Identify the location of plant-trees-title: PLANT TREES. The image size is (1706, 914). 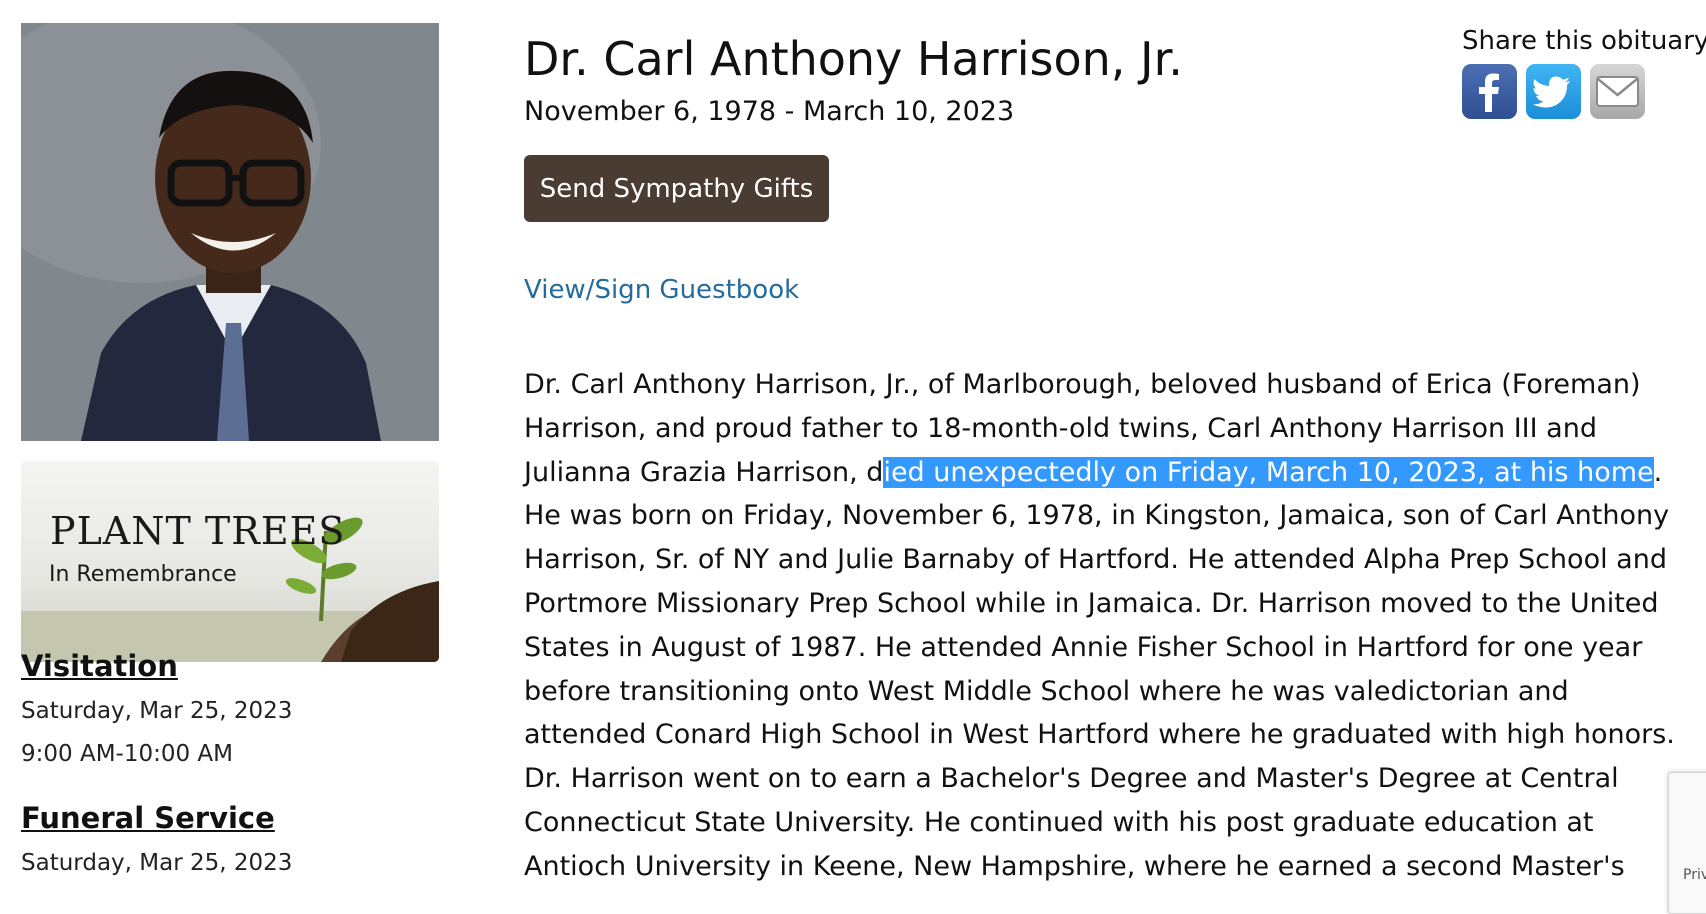
(198, 531).